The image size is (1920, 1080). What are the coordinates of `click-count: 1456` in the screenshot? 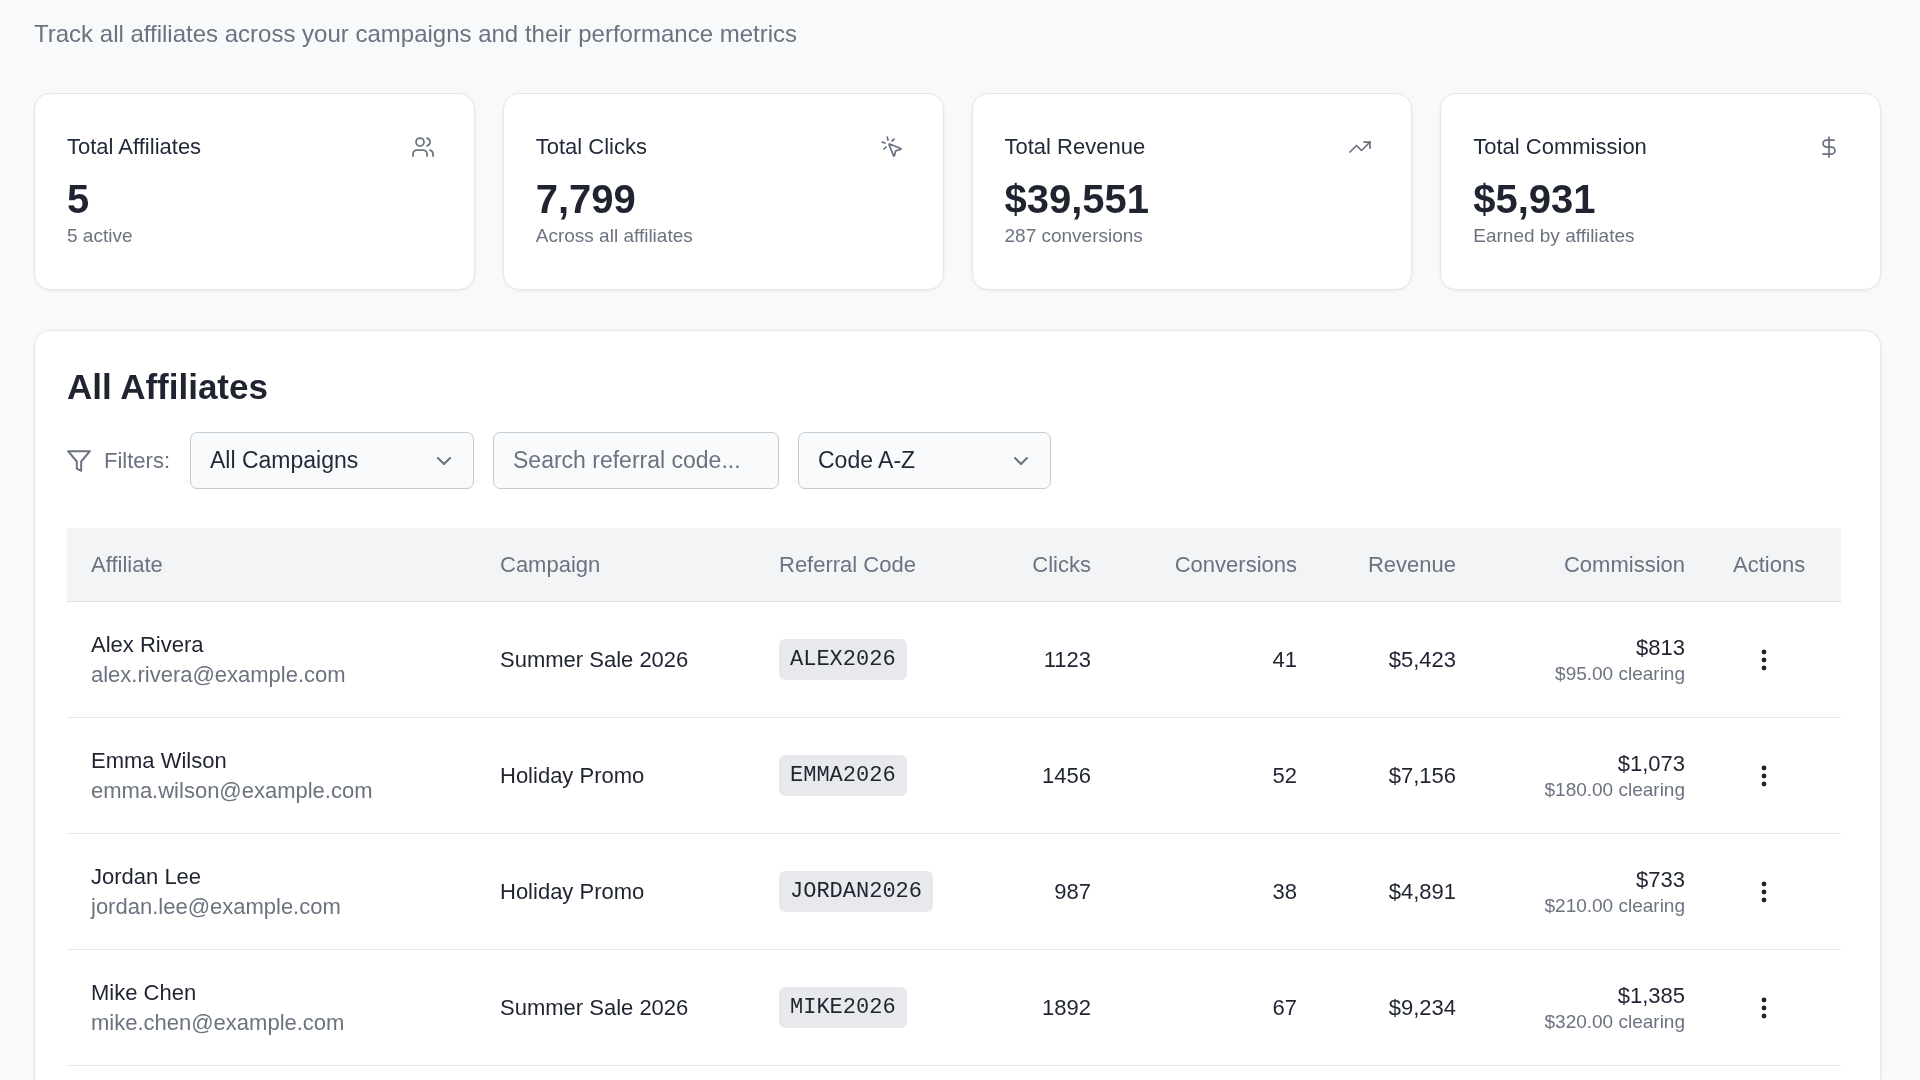 It's located at (1066, 775).